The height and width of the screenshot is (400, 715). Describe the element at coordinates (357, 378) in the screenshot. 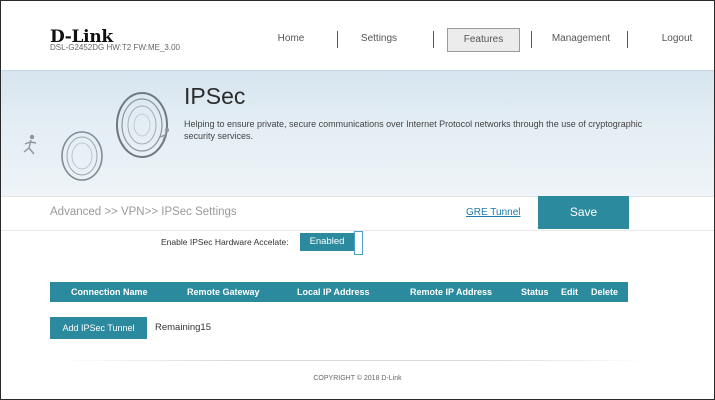

I see `copyright: COPYRIGHT © 2018 D-Link` at that location.